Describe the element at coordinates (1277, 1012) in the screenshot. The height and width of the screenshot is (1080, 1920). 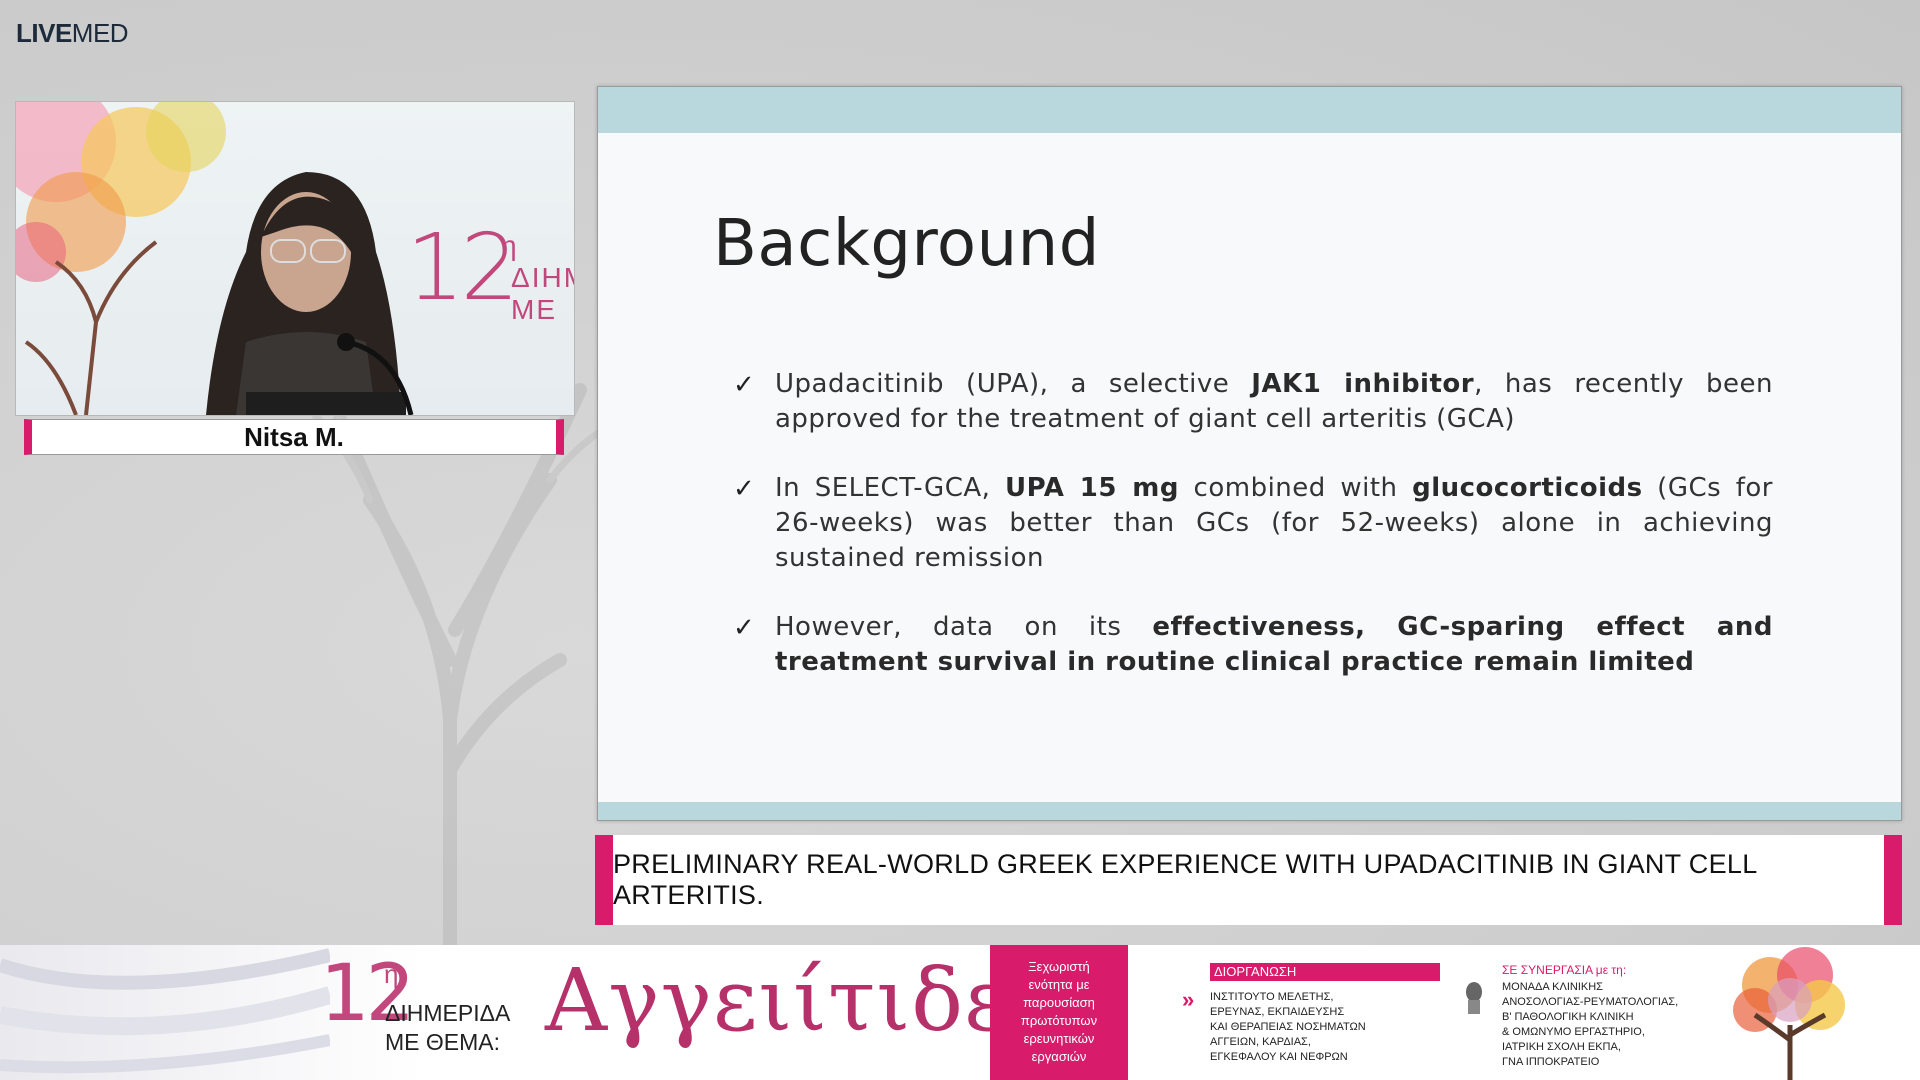
I see `organizer-line: ΕΡΕΥΝΑΣ, ΕΚΠΑΙΔΕΥΣΗΣ` at that location.